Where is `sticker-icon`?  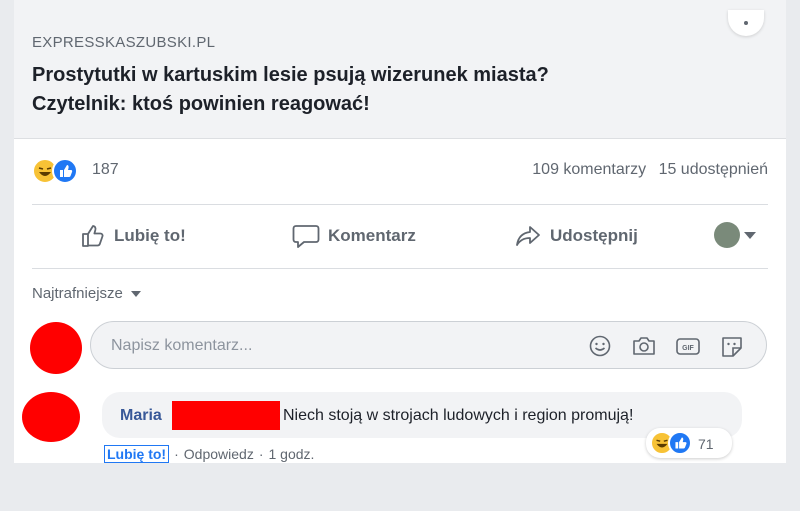 sticker-icon is located at coordinates (732, 346).